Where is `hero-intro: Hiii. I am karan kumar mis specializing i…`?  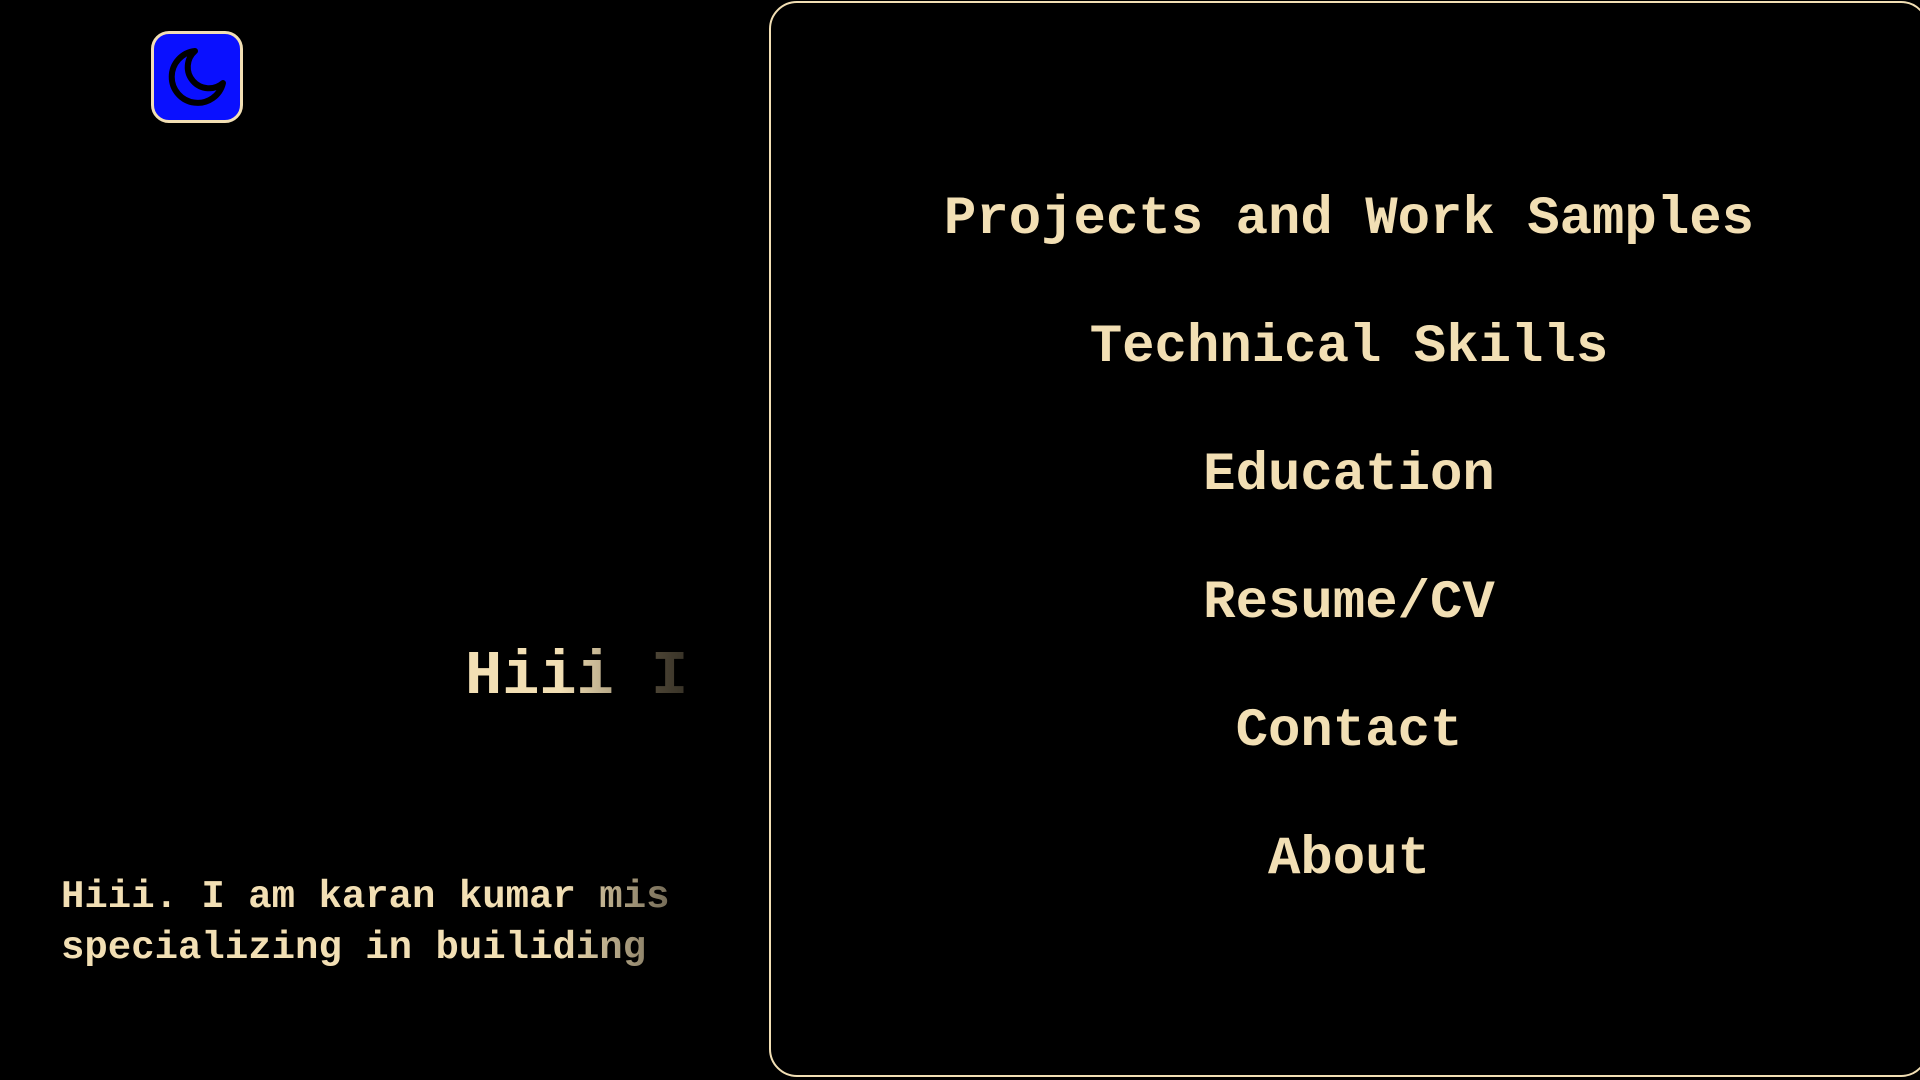 hero-intro: Hiii. I am karan kumar mis specializing i… is located at coordinates (365, 923).